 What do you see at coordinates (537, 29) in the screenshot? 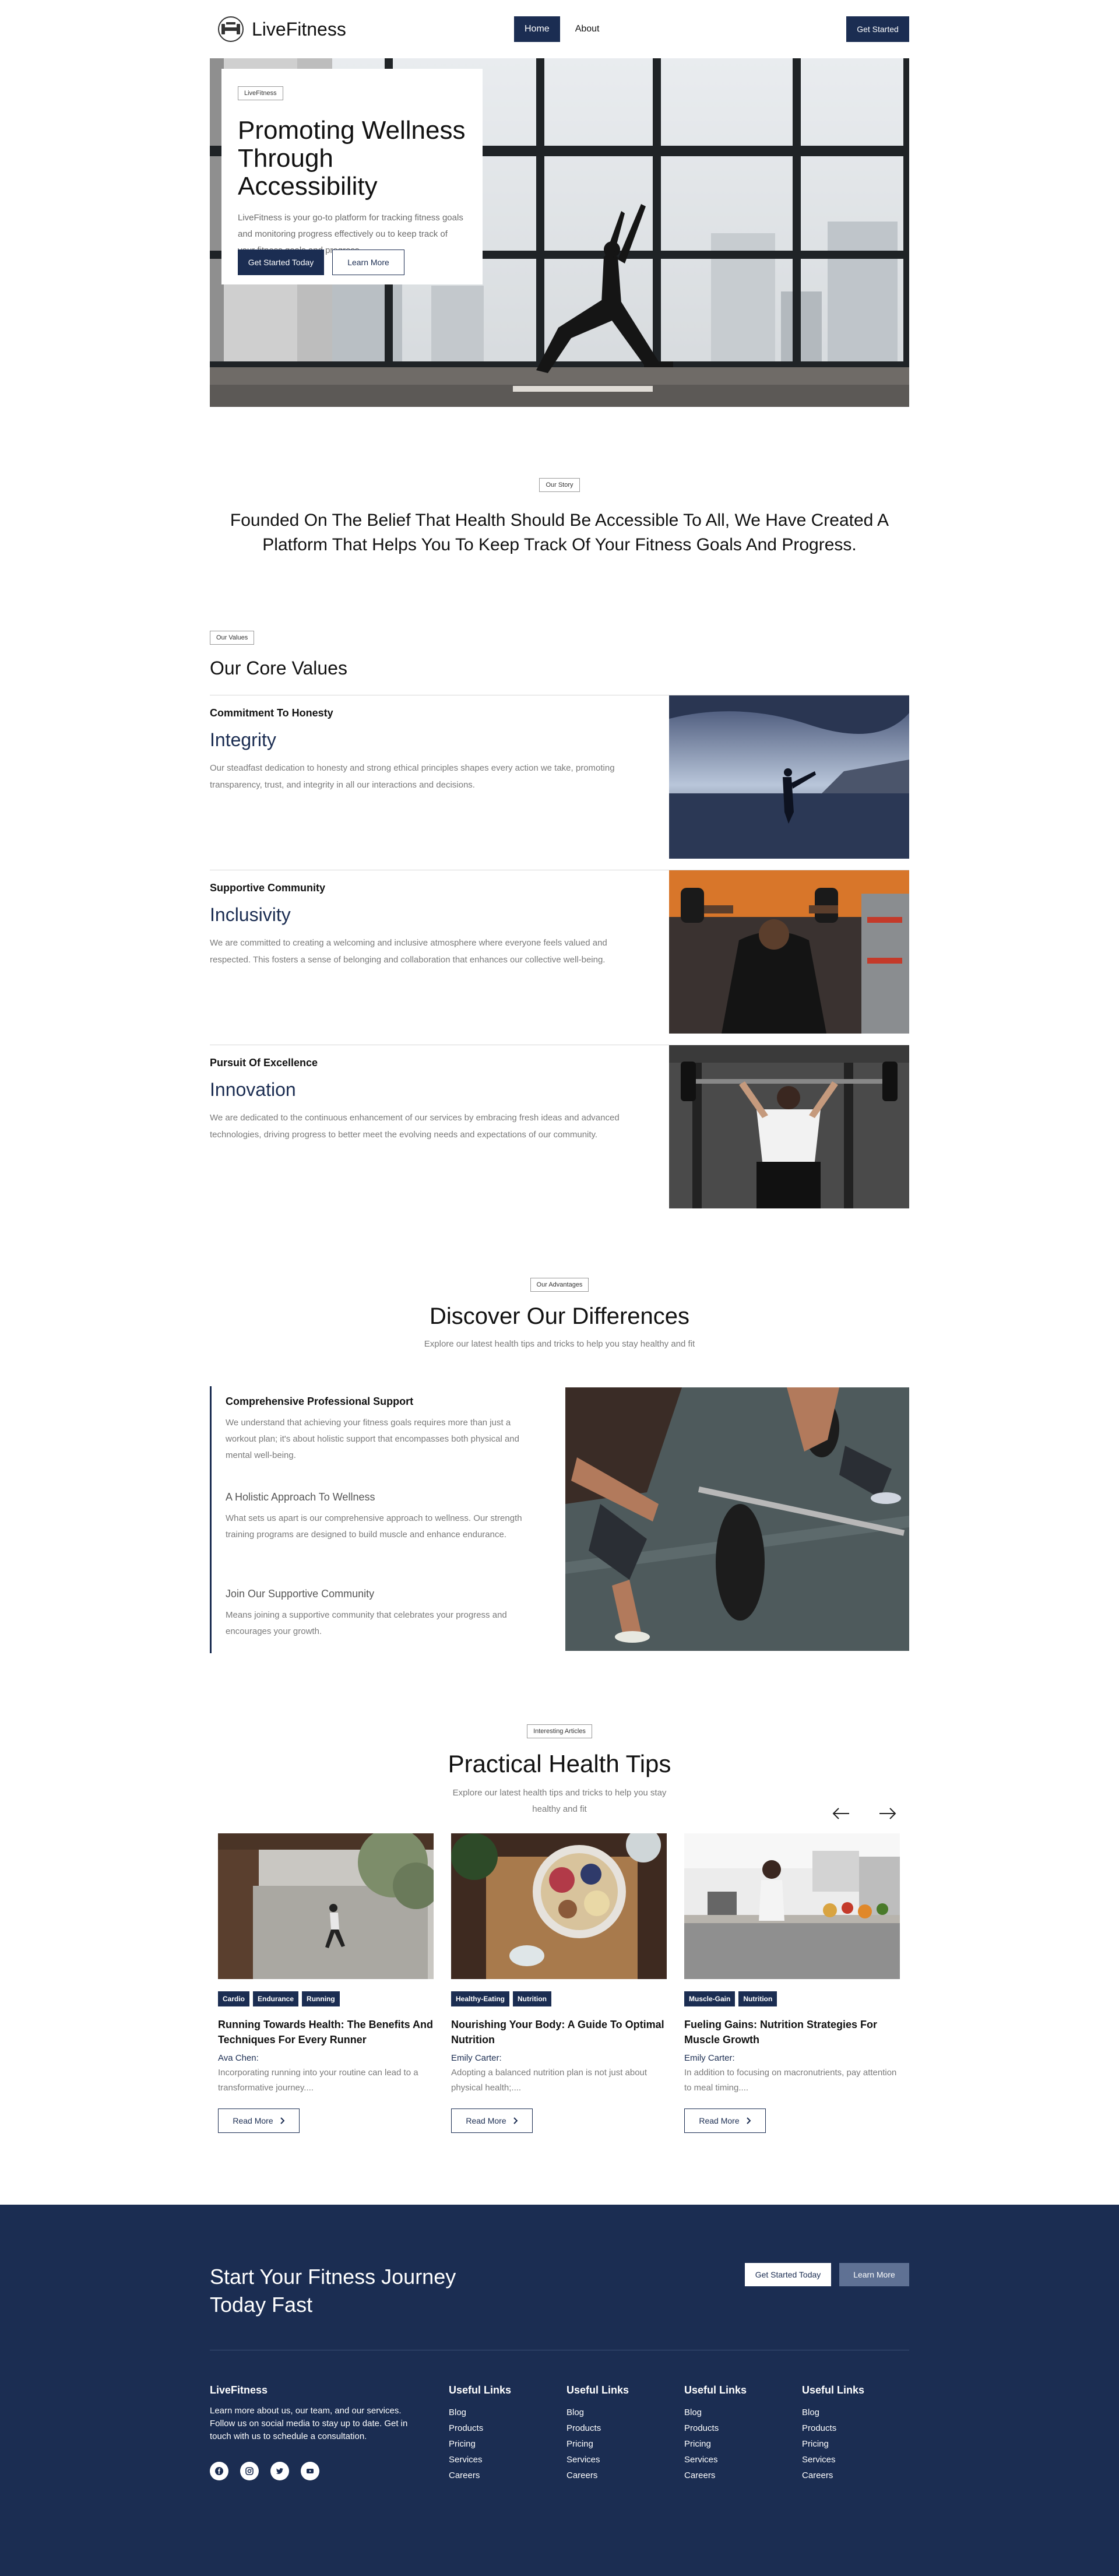
I see `nav-home: Home` at bounding box center [537, 29].